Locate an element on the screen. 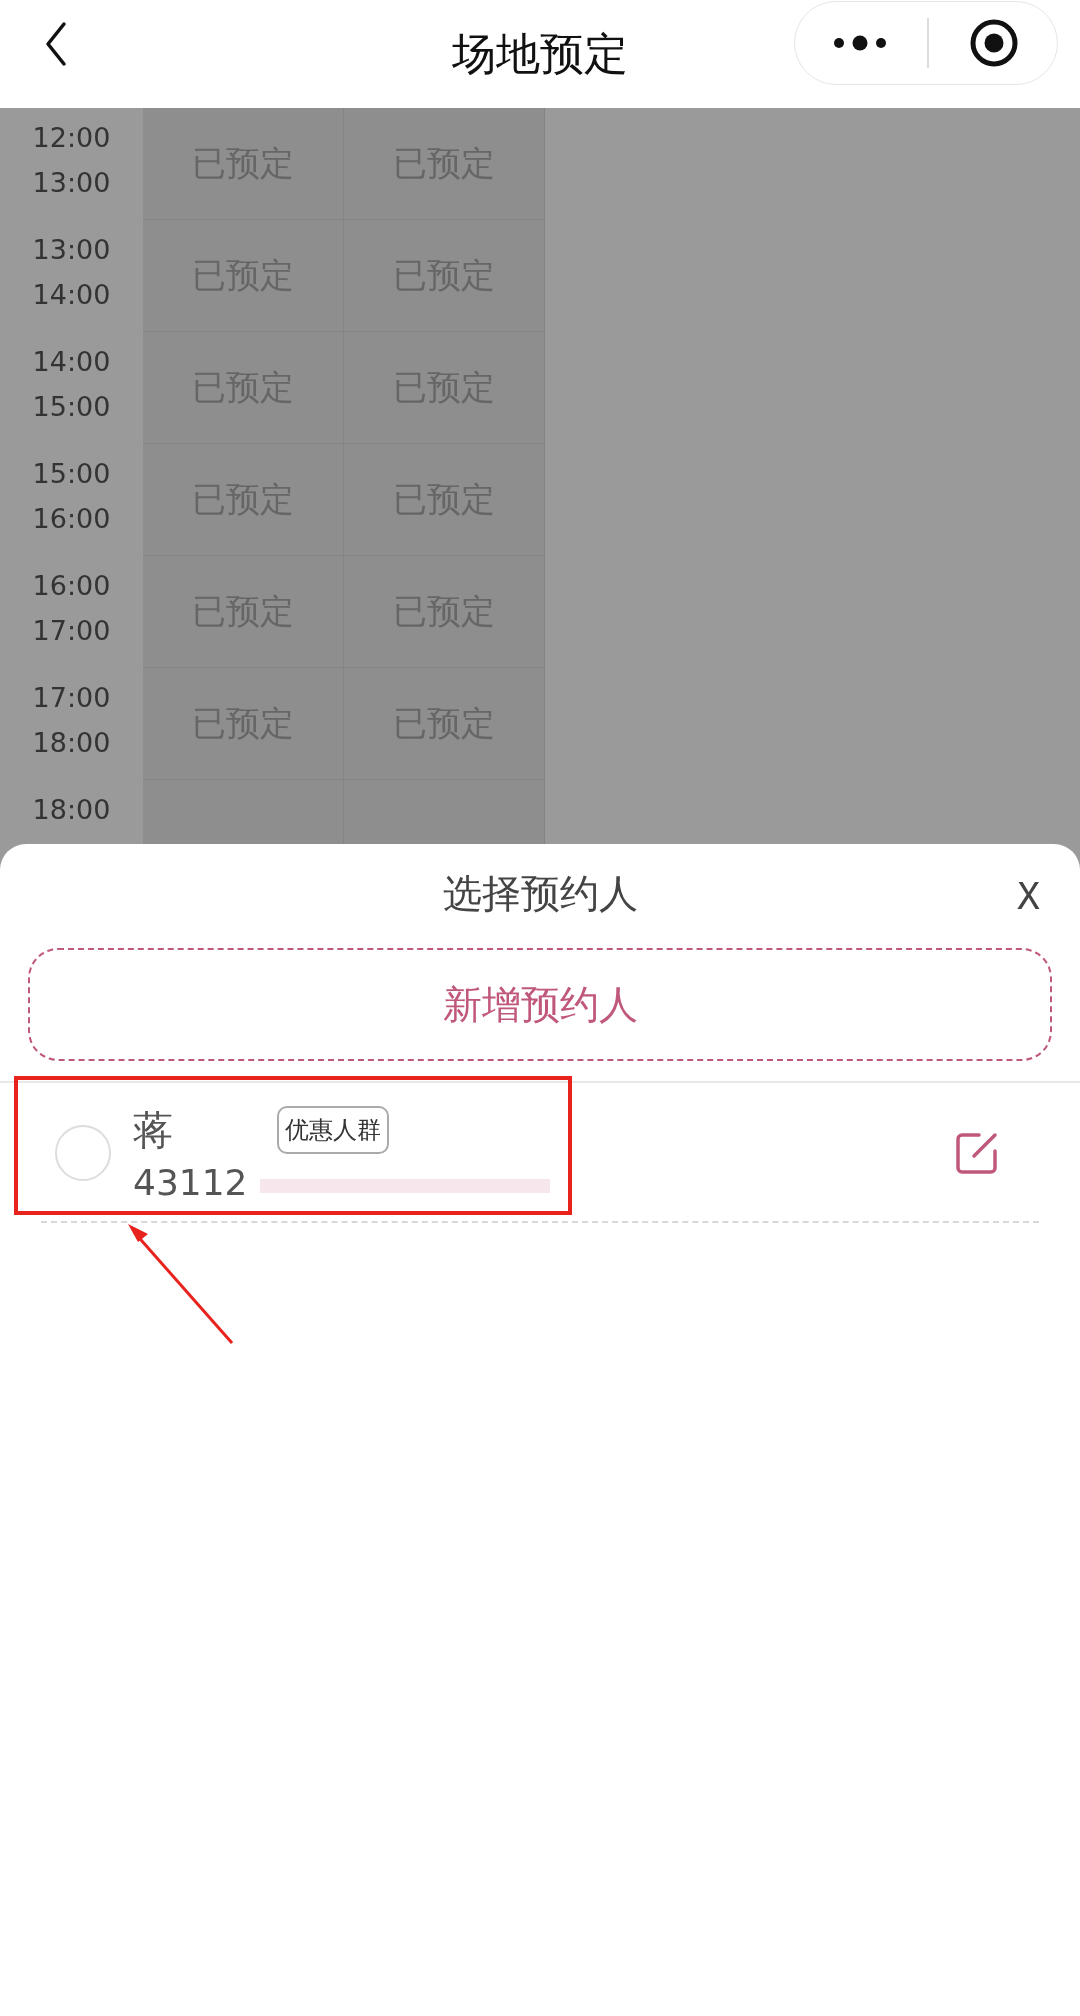 This screenshot has height=2016, width=1080. end-time: 16:00 is located at coordinates (71, 518).